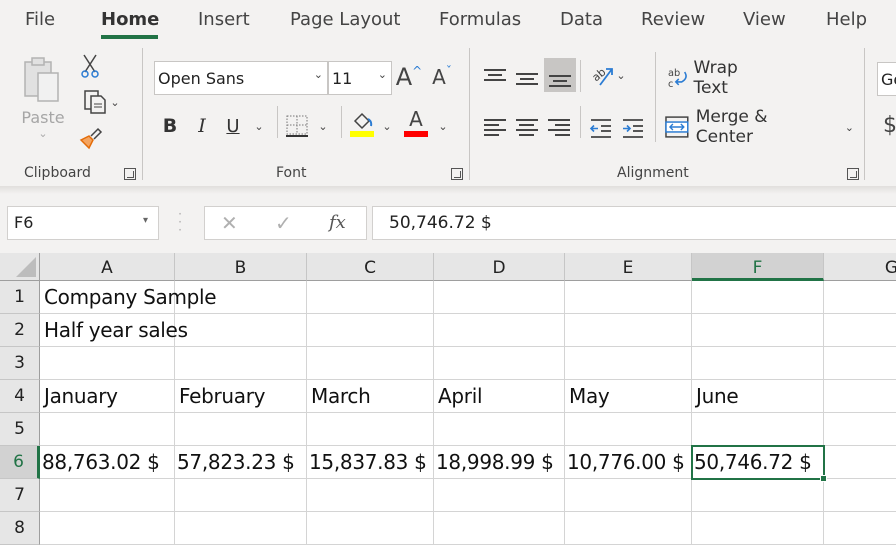 This screenshot has height=545, width=896. Describe the element at coordinates (529, 129) in the screenshot. I see `align-center-button` at that location.